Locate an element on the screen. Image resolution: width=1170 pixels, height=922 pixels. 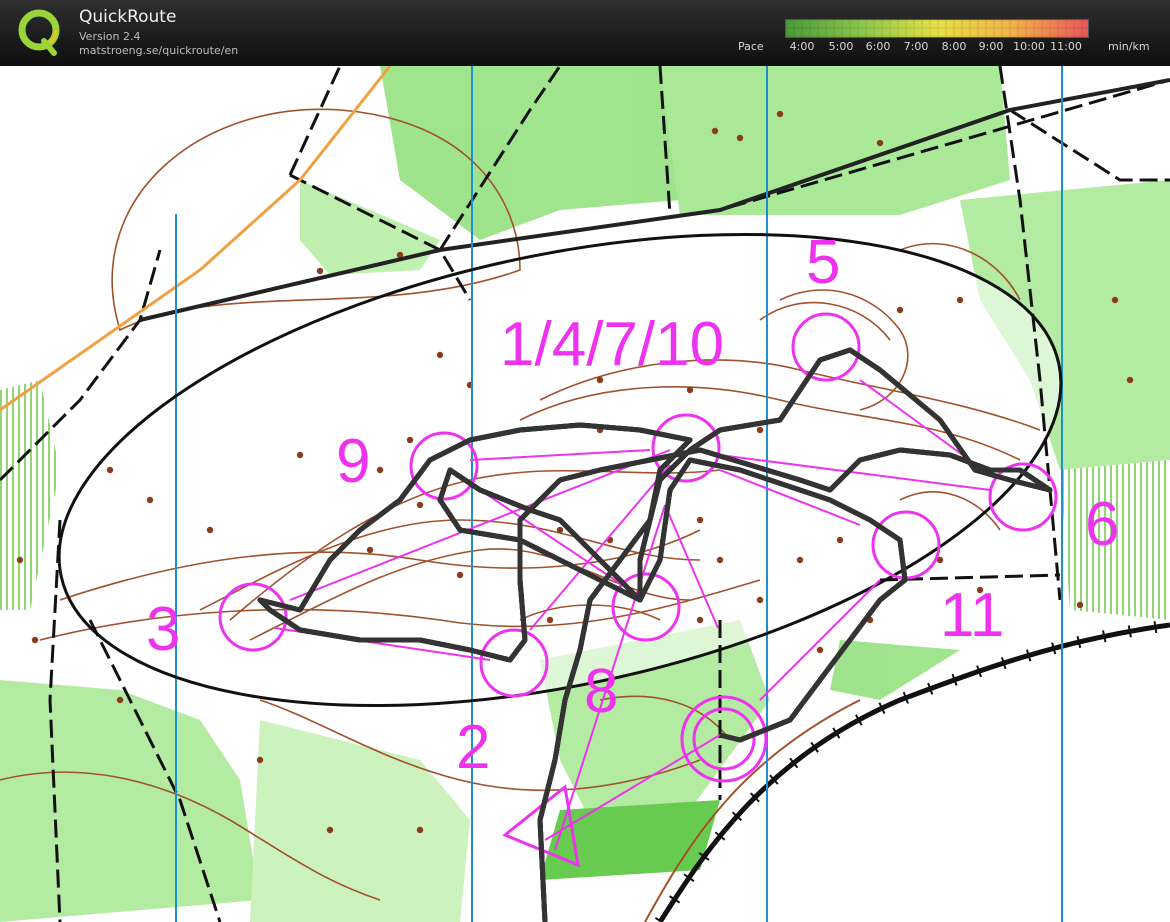
pace-label: Pace is located at coordinates (751, 46).